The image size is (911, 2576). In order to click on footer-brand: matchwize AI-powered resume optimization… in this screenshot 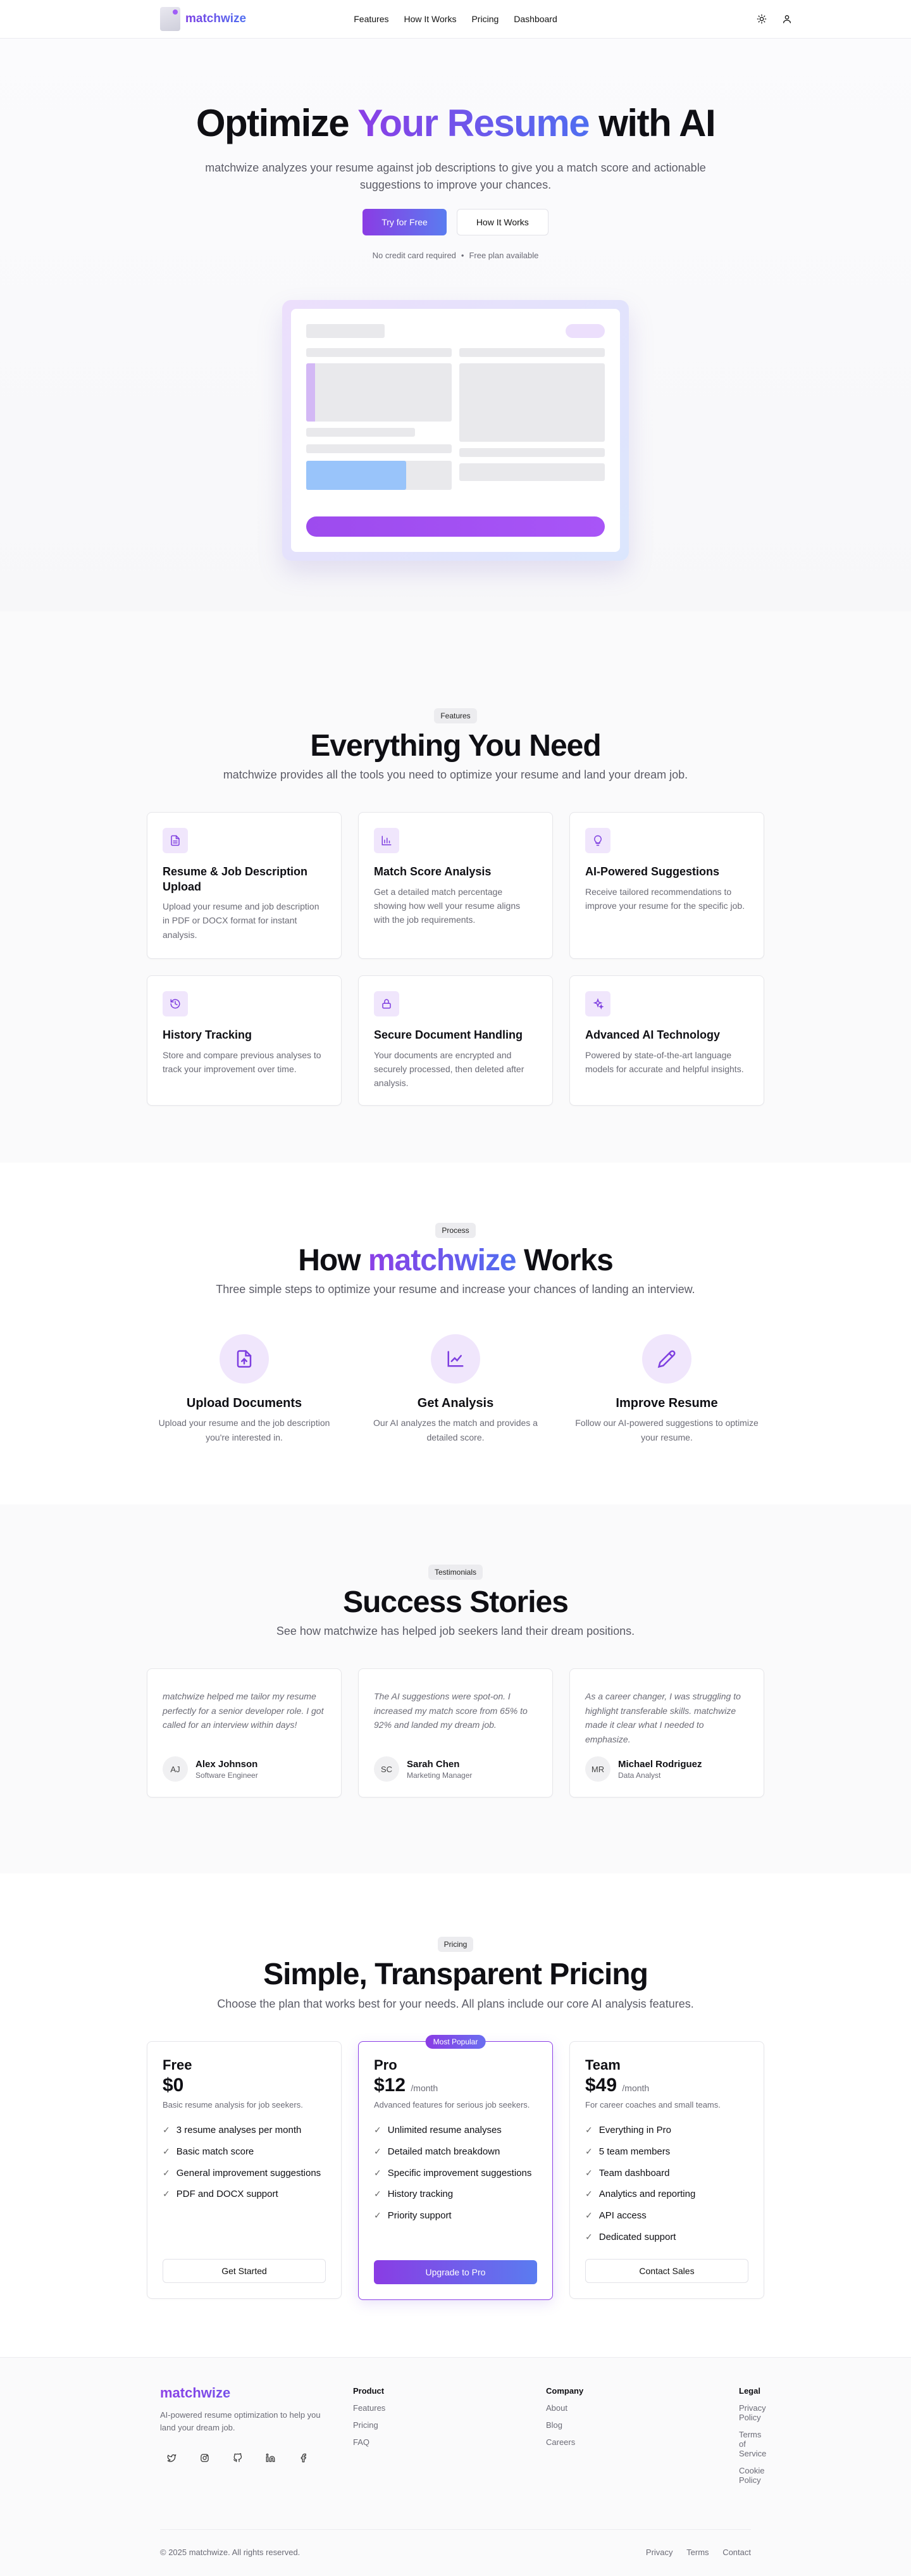, I will do `click(256, 2435)`.